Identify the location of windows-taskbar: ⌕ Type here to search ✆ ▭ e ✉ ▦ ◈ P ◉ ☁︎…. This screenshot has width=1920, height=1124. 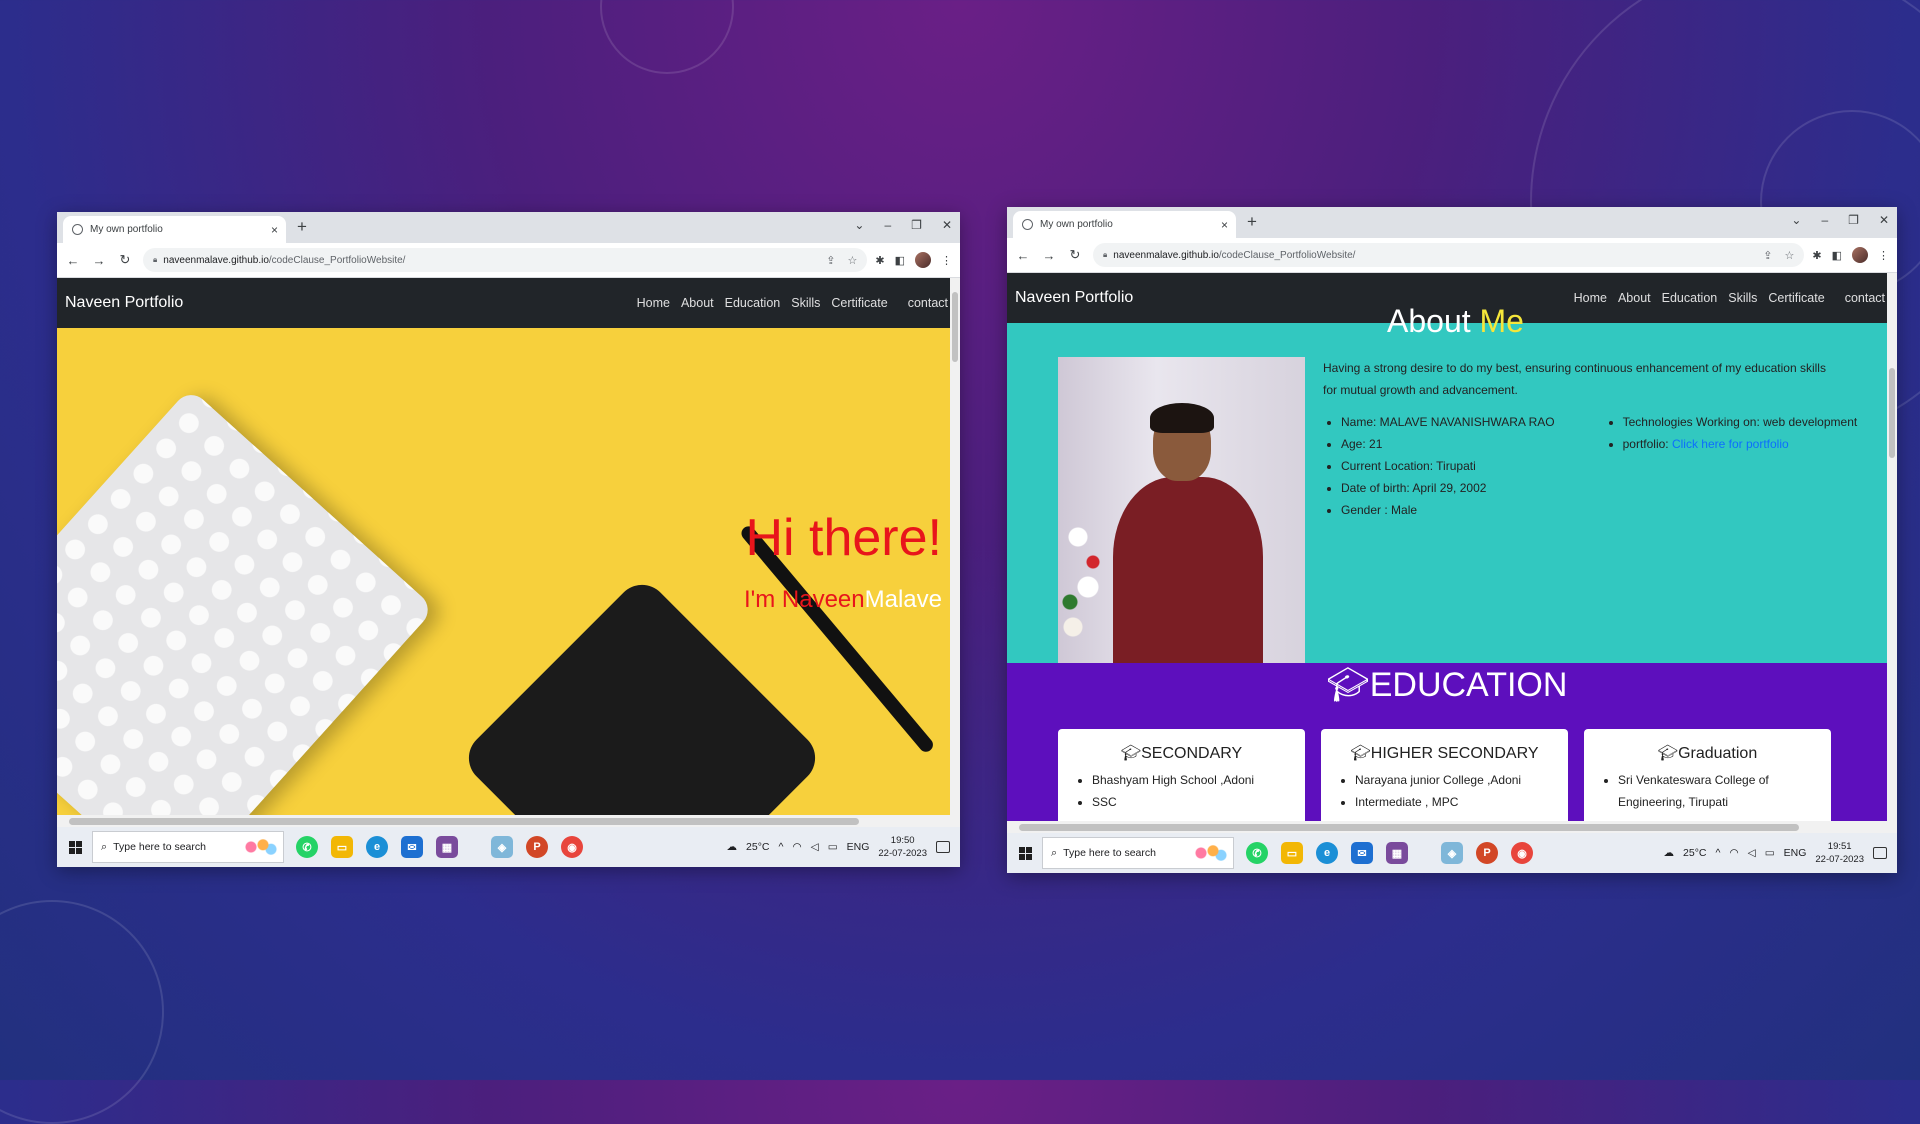
(1452, 853).